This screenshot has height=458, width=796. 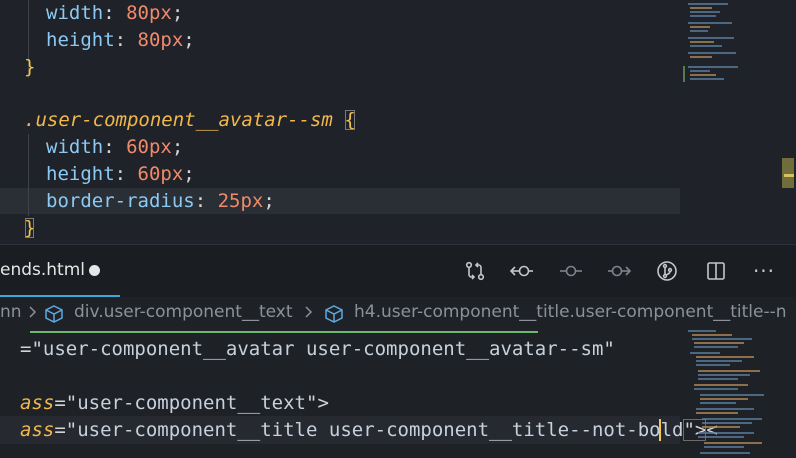 What do you see at coordinates (240, 201) in the screenshot?
I see `css-value: 25px` at bounding box center [240, 201].